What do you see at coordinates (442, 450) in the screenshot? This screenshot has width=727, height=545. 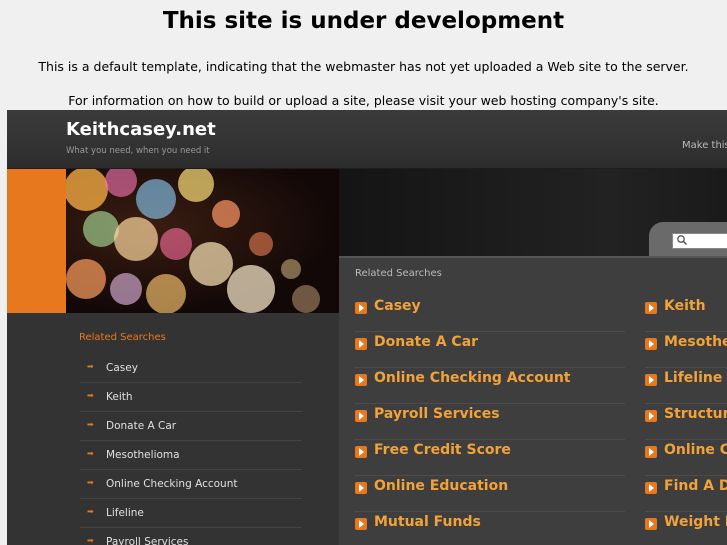 I see `result-link-label: Free Credit Score` at bounding box center [442, 450].